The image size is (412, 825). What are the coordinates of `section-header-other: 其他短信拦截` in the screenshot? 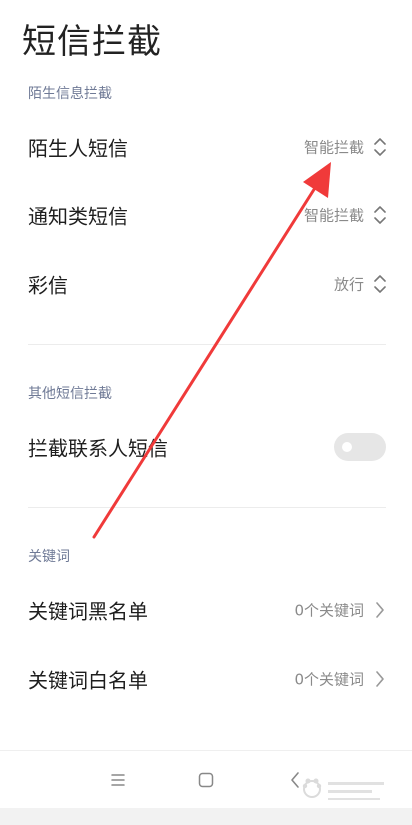 It's located at (70, 394).